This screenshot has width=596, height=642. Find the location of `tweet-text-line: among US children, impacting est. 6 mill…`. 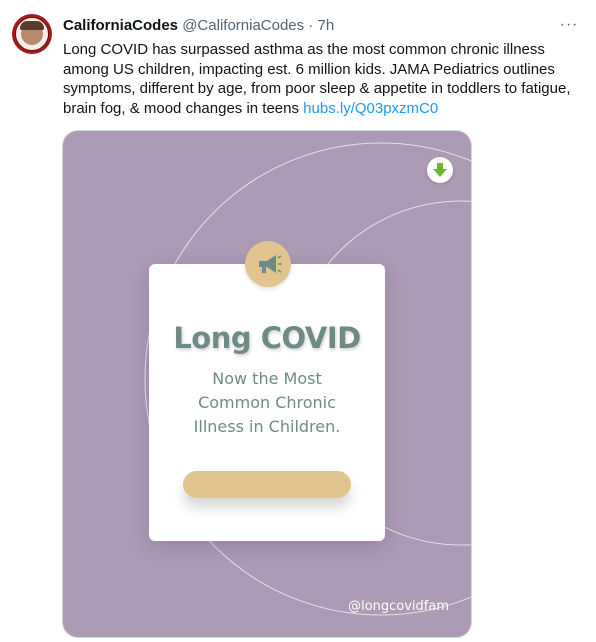

tweet-text-line: among US children, impacting est. 6 mill… is located at coordinates (309, 69).